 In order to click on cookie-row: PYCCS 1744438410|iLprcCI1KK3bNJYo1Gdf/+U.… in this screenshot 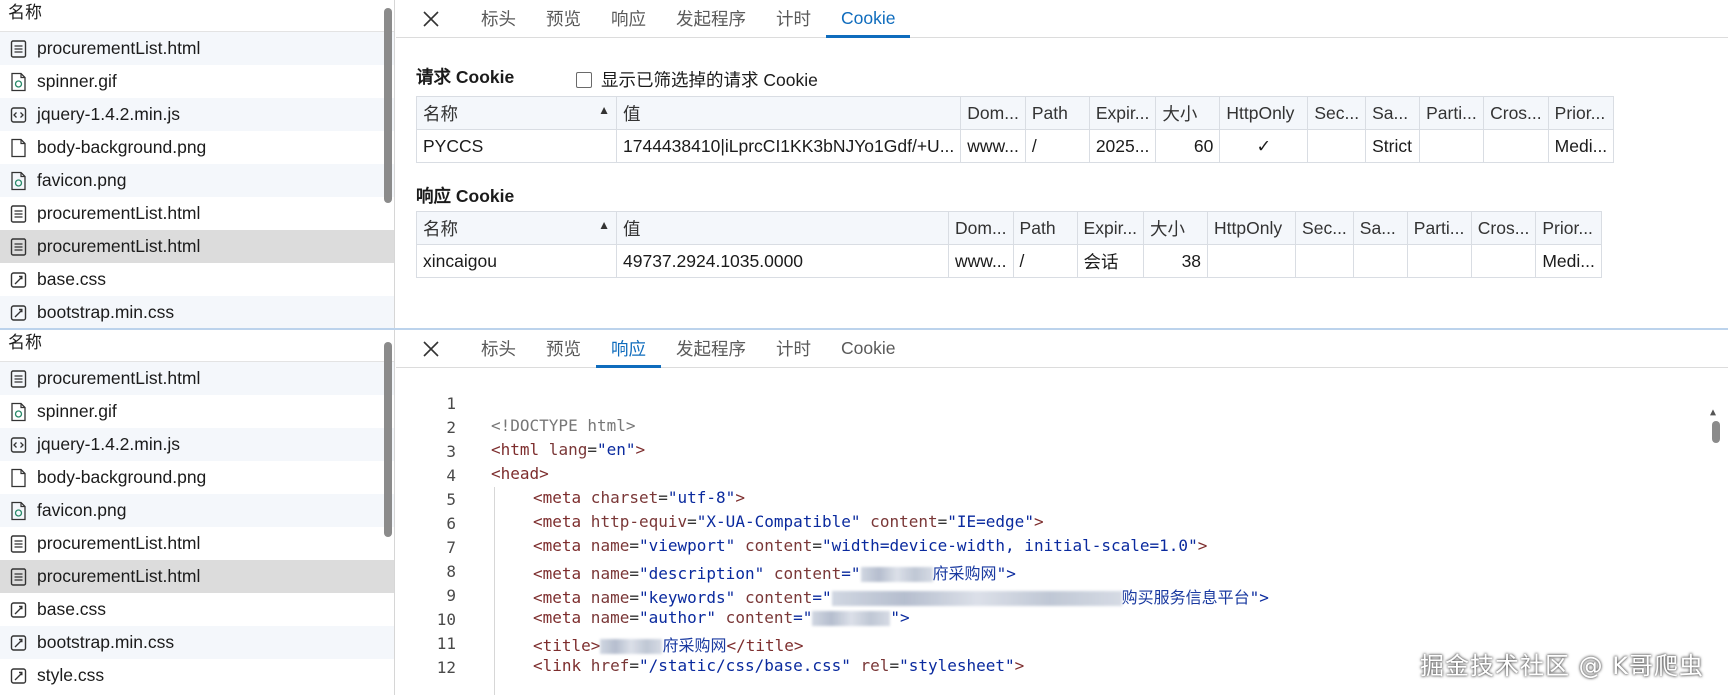, I will do `click(1015, 146)`.